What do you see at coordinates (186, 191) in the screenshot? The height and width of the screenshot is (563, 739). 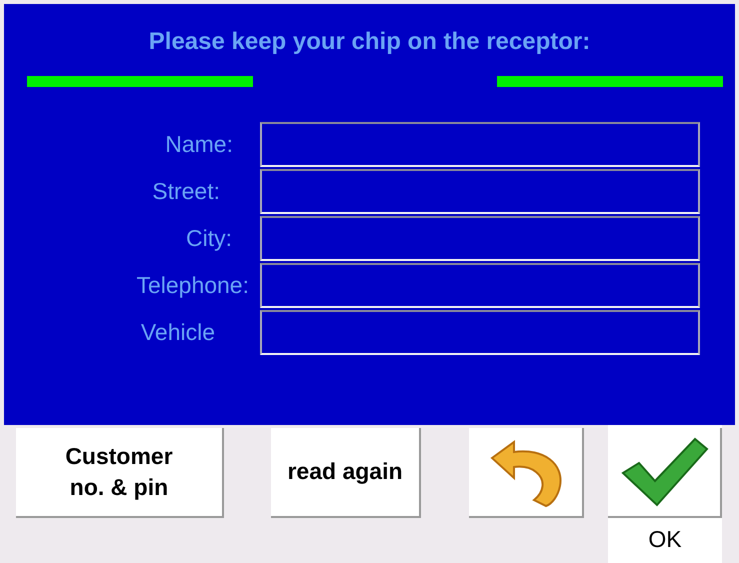 I see `field-label: Street:` at bounding box center [186, 191].